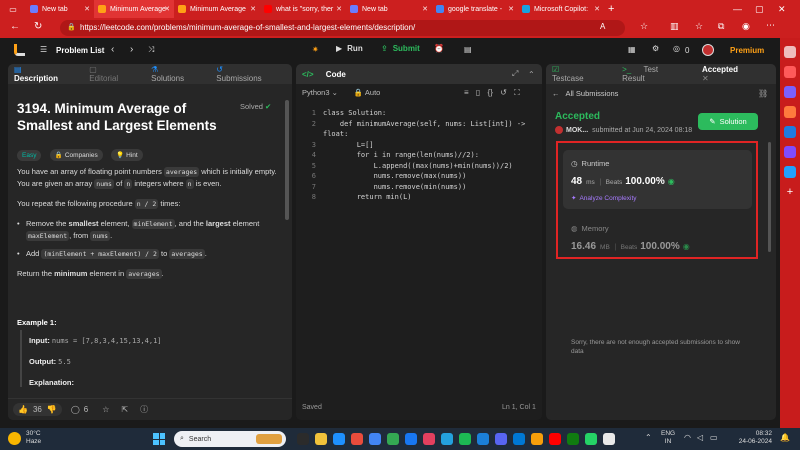  What do you see at coordinates (430, 113) in the screenshot?
I see `code-line: class Solution:` at bounding box center [430, 113].